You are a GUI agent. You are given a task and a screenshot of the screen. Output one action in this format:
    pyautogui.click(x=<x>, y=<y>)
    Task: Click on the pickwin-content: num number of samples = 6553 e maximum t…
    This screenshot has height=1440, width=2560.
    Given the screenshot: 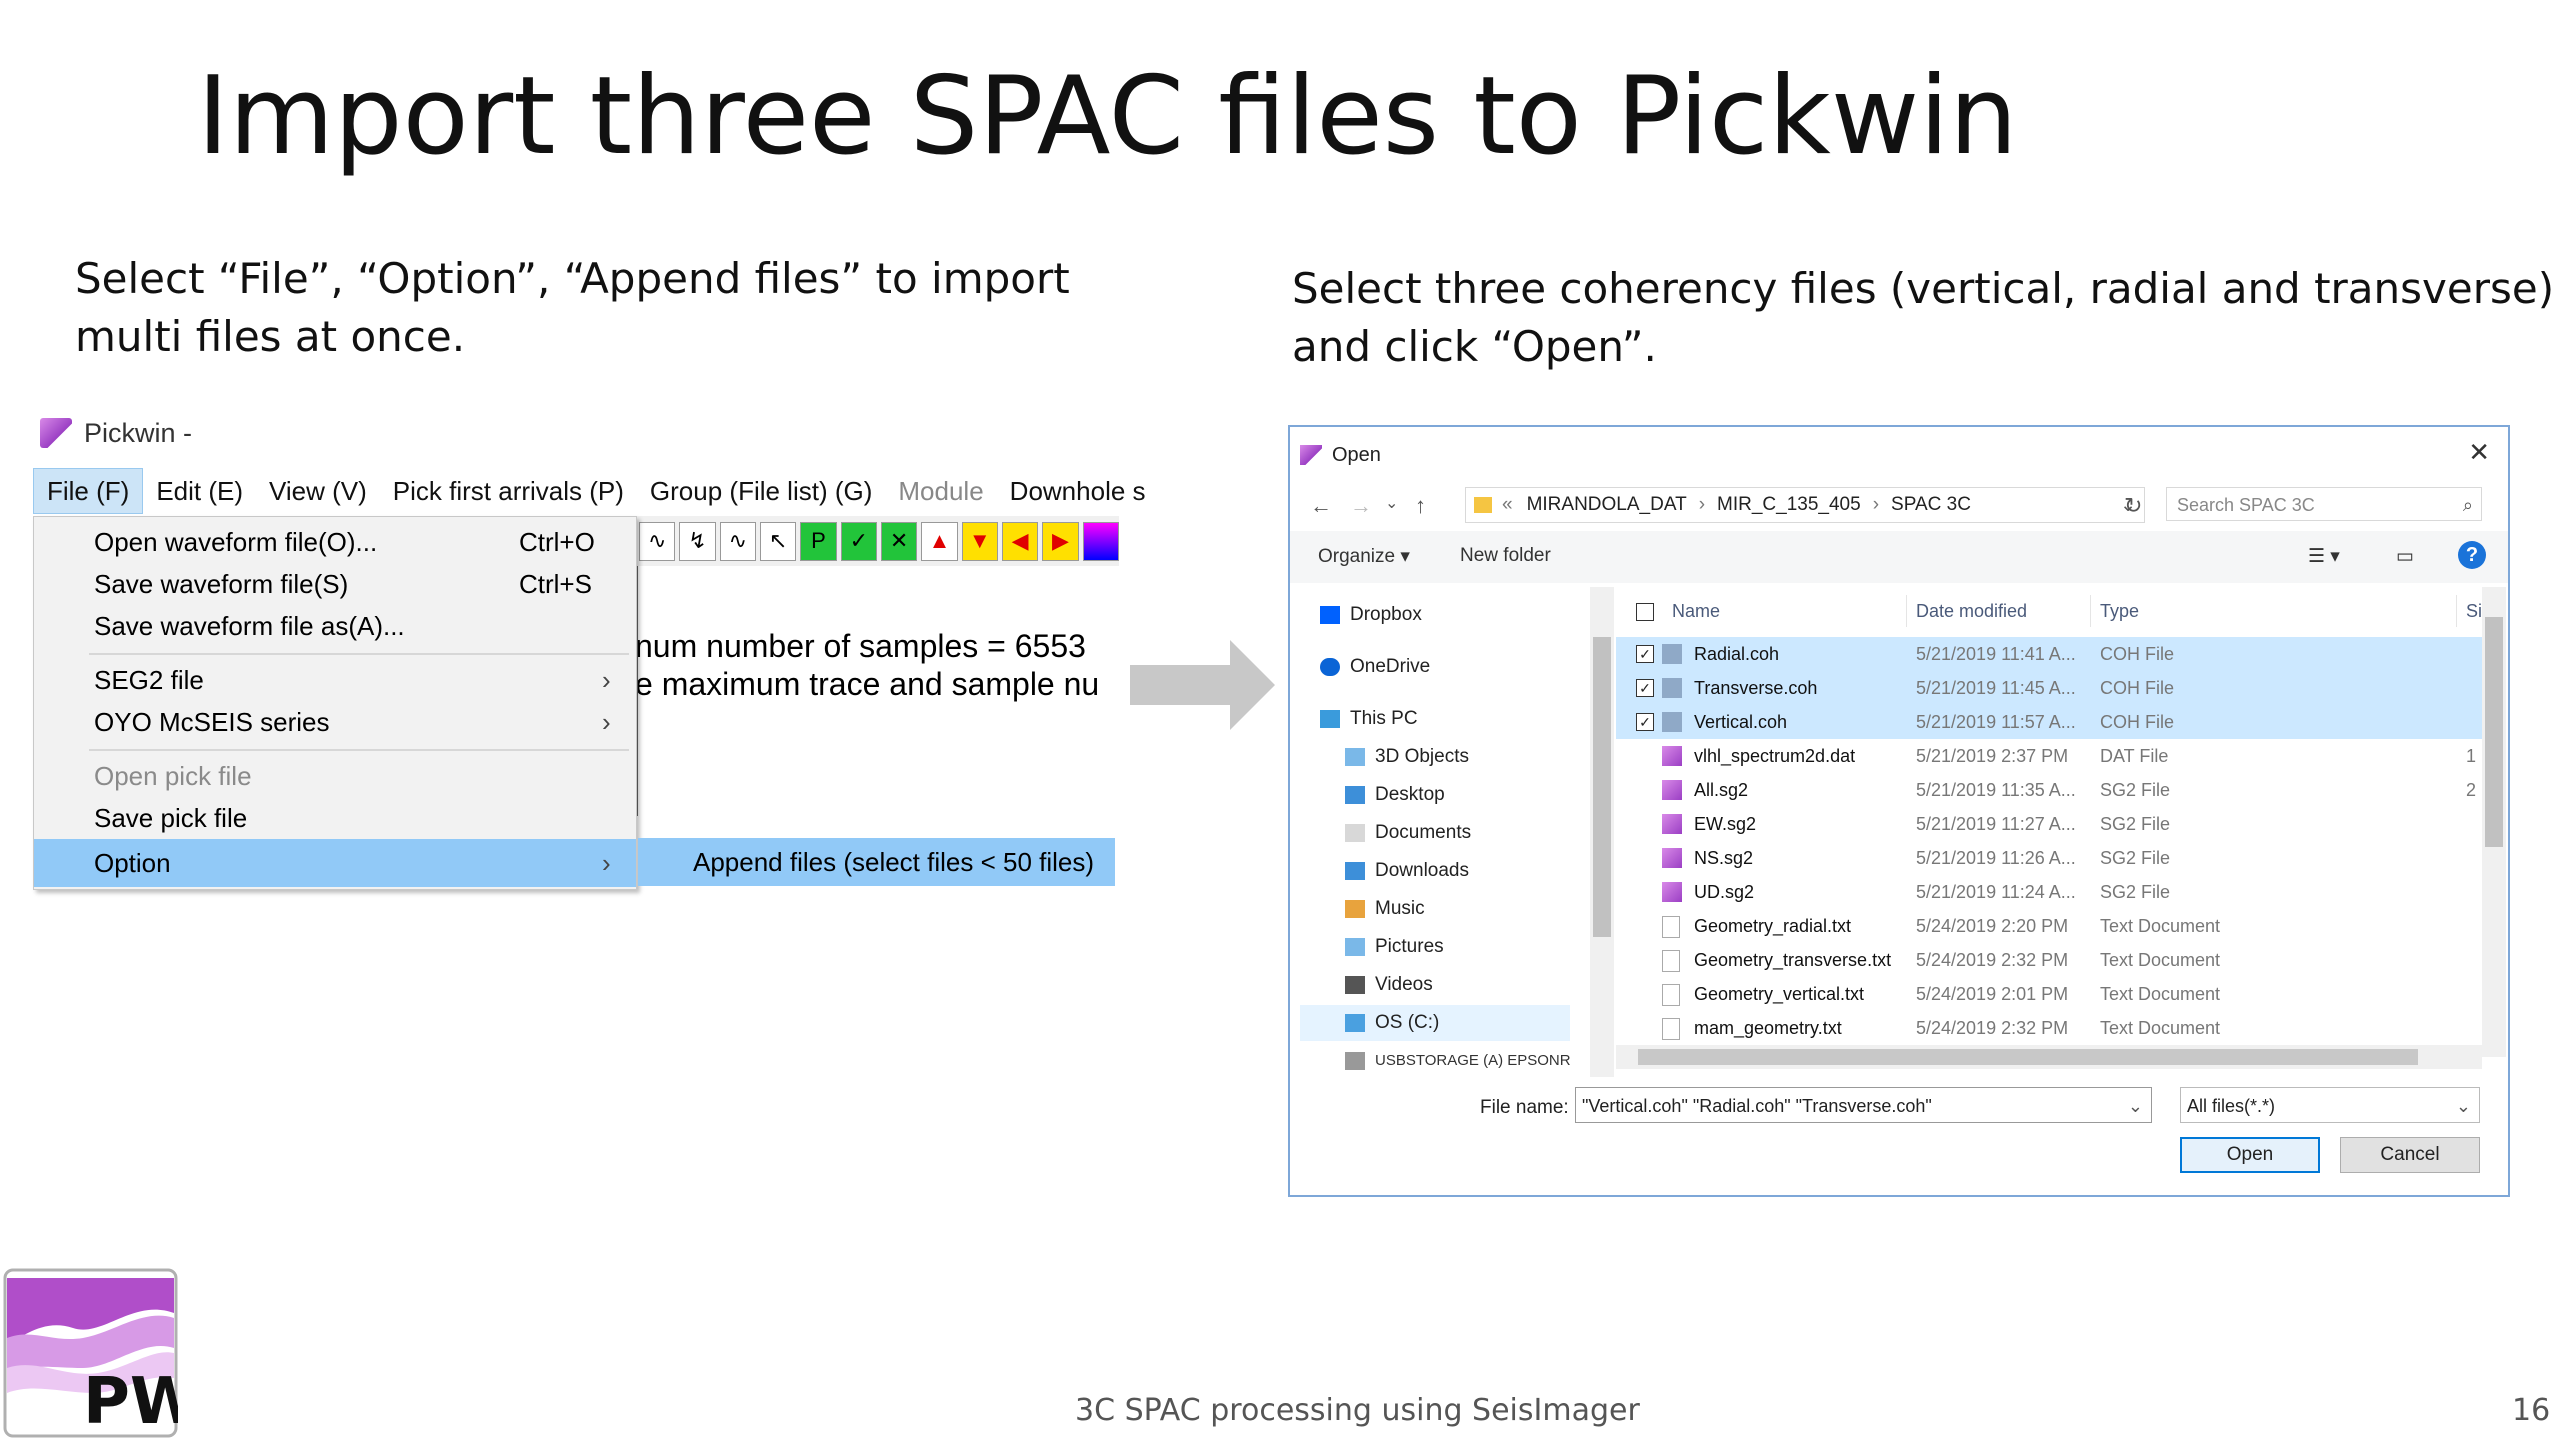 What is the action you would take?
    pyautogui.click(x=875, y=691)
    